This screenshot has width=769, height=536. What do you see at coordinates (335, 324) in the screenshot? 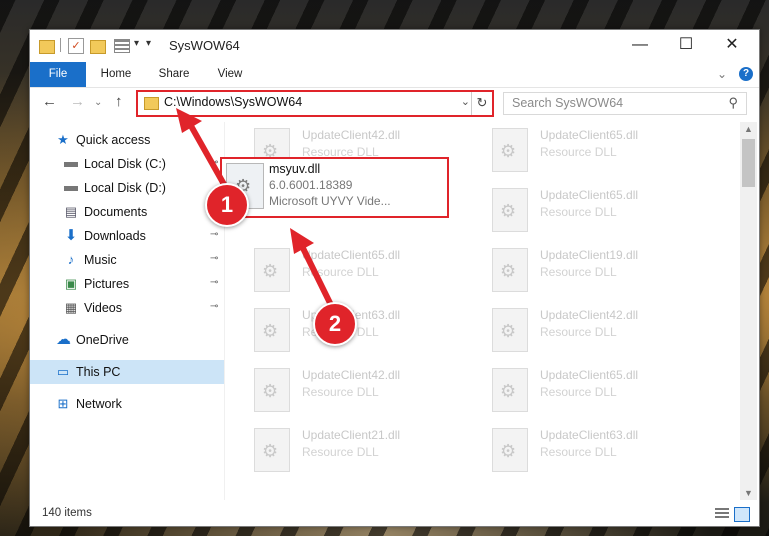
I see `callout-step-2: 2` at bounding box center [335, 324].